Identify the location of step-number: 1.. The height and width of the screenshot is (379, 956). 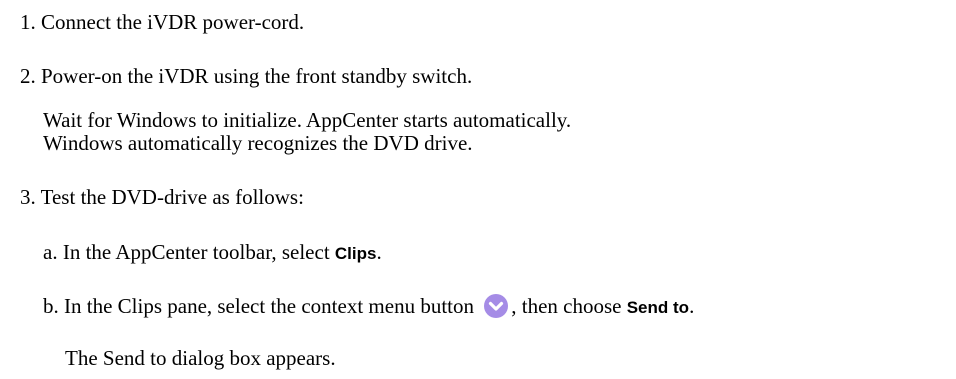
(28, 22).